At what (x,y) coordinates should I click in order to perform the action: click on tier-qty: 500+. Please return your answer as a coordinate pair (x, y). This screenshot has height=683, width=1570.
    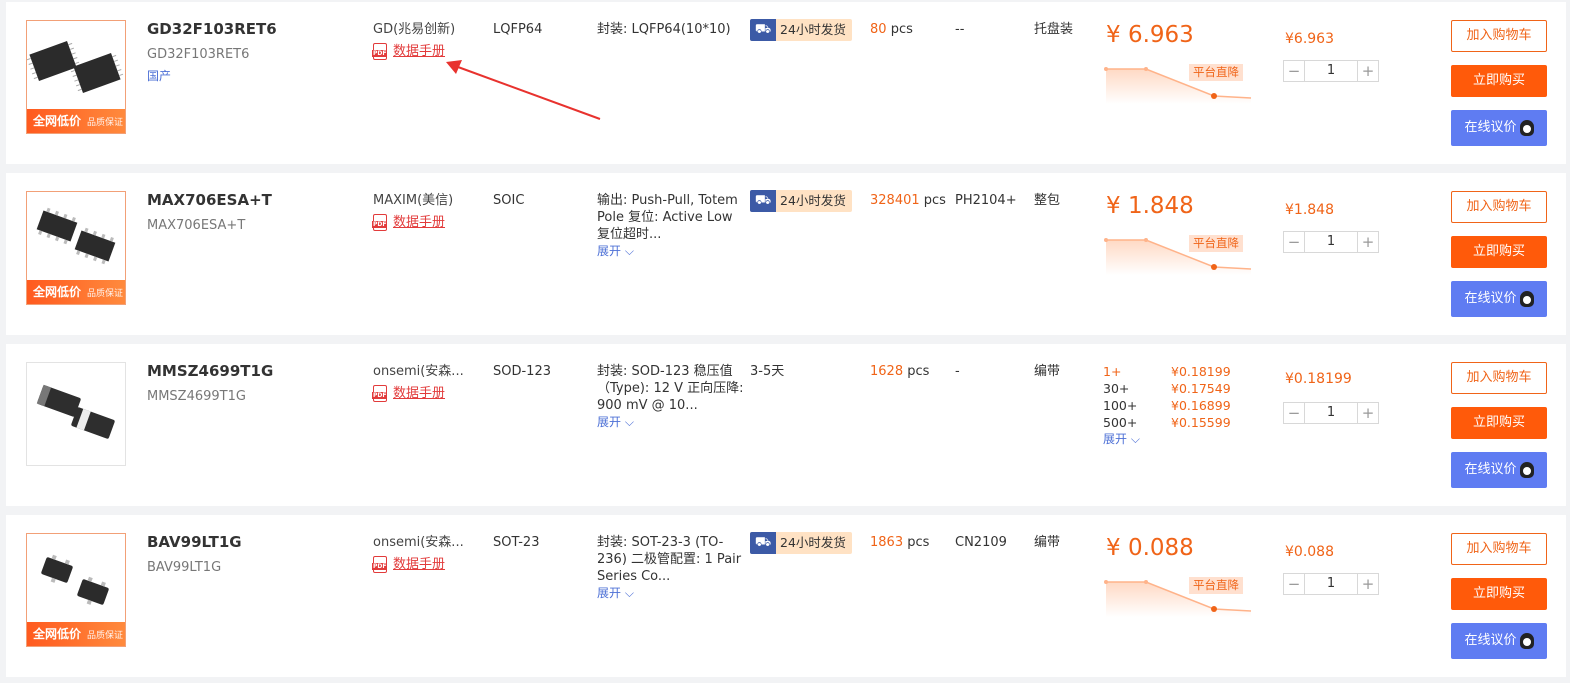
    Looking at the image, I should click on (1120, 422).